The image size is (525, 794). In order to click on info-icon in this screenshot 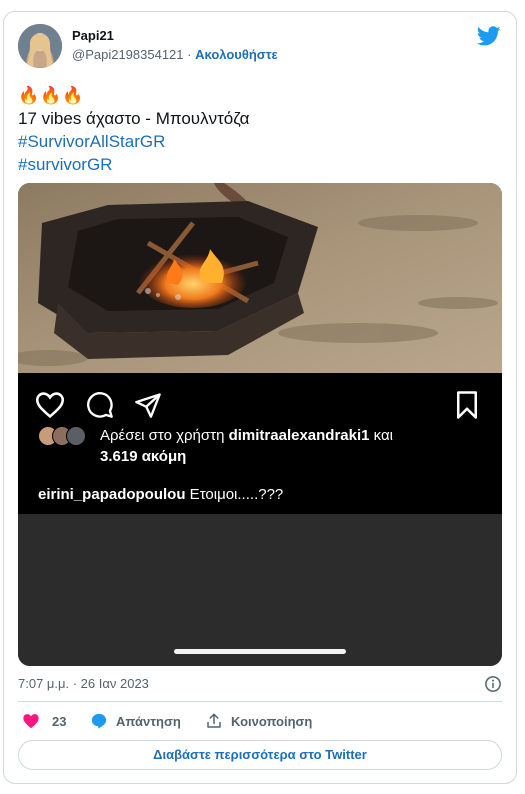, I will do `click(493, 684)`.